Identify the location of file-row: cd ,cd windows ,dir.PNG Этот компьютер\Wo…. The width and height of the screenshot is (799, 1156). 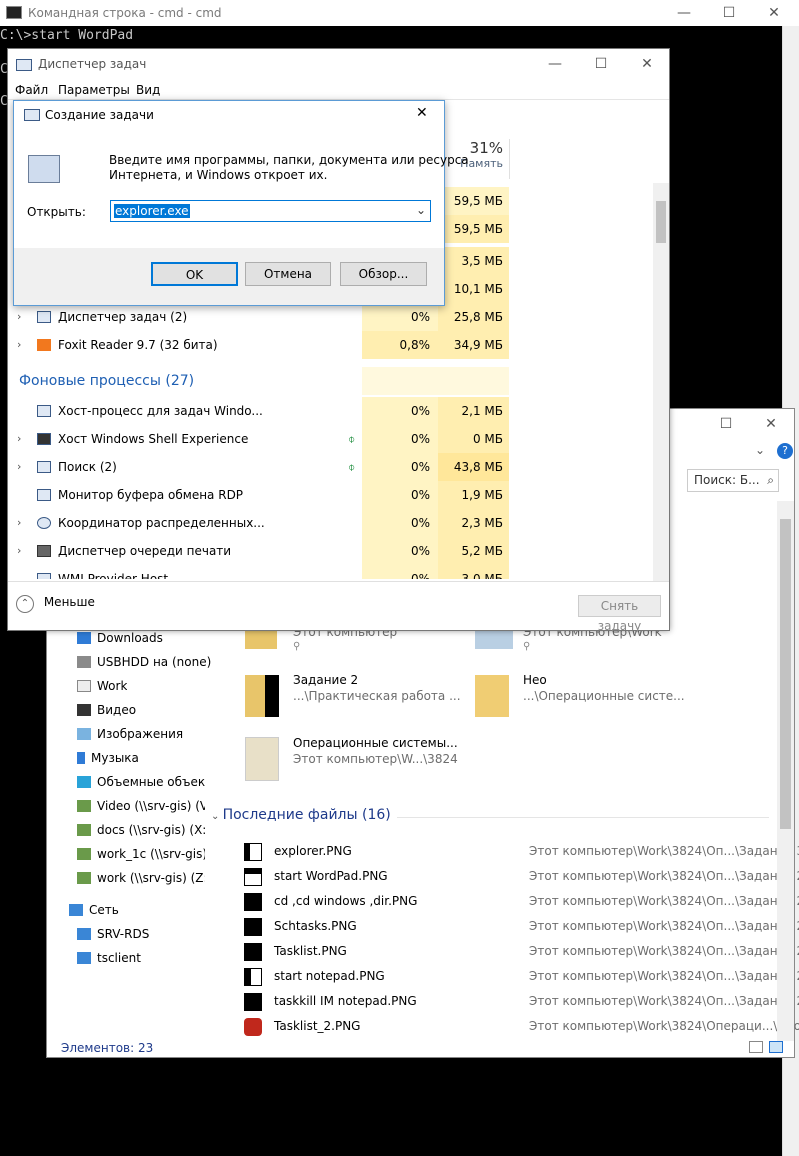
(520, 901).